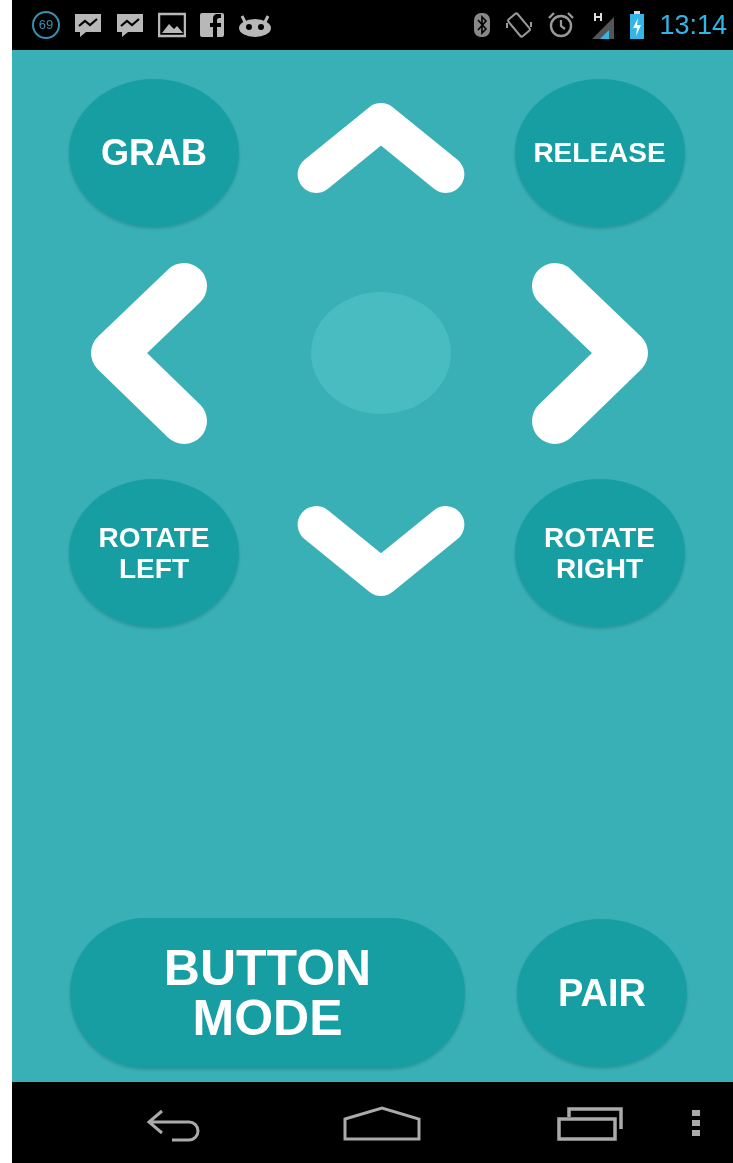 The height and width of the screenshot is (1163, 733). I want to click on f-logo-icon, so click(212, 25).